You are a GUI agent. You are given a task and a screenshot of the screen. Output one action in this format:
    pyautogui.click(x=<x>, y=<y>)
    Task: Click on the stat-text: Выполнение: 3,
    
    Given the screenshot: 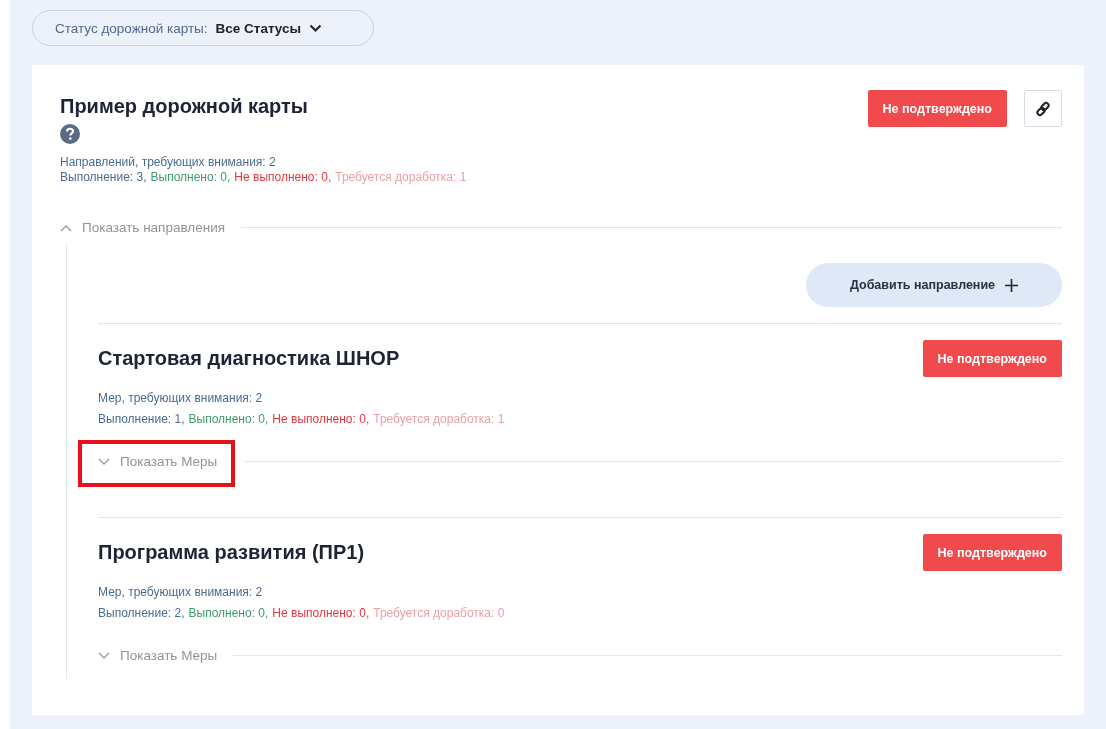 What is the action you would take?
    pyautogui.click(x=103, y=177)
    